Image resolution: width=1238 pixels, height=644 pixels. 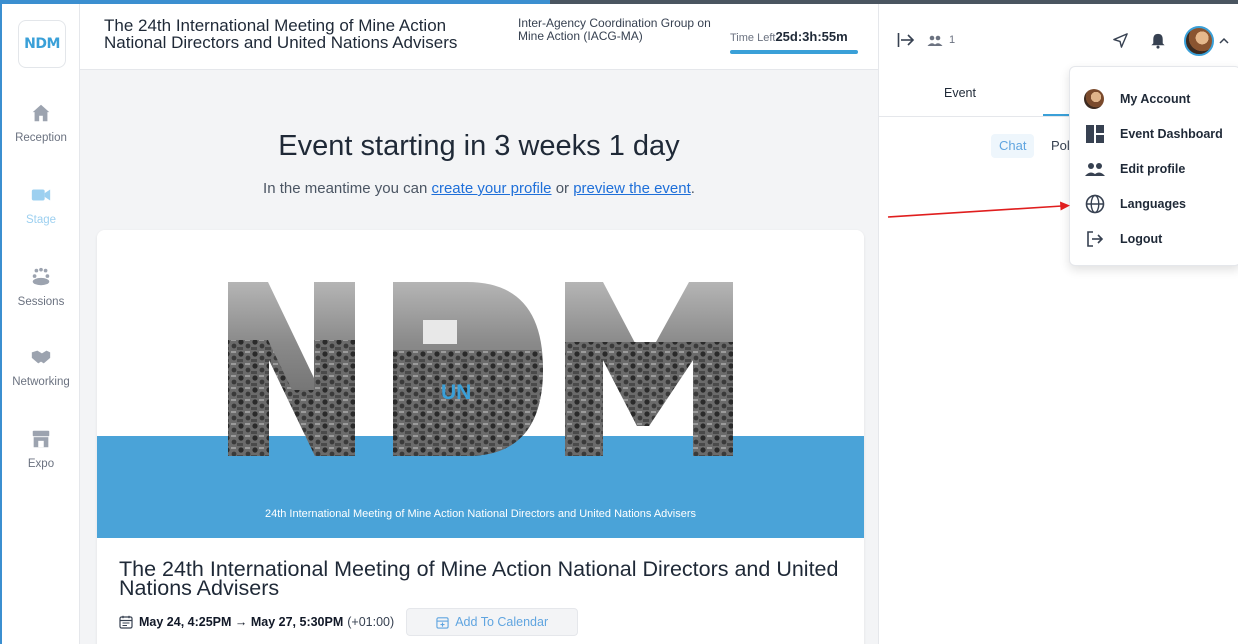 What do you see at coordinates (1013, 146) in the screenshot?
I see `subtab-chat: Chat` at bounding box center [1013, 146].